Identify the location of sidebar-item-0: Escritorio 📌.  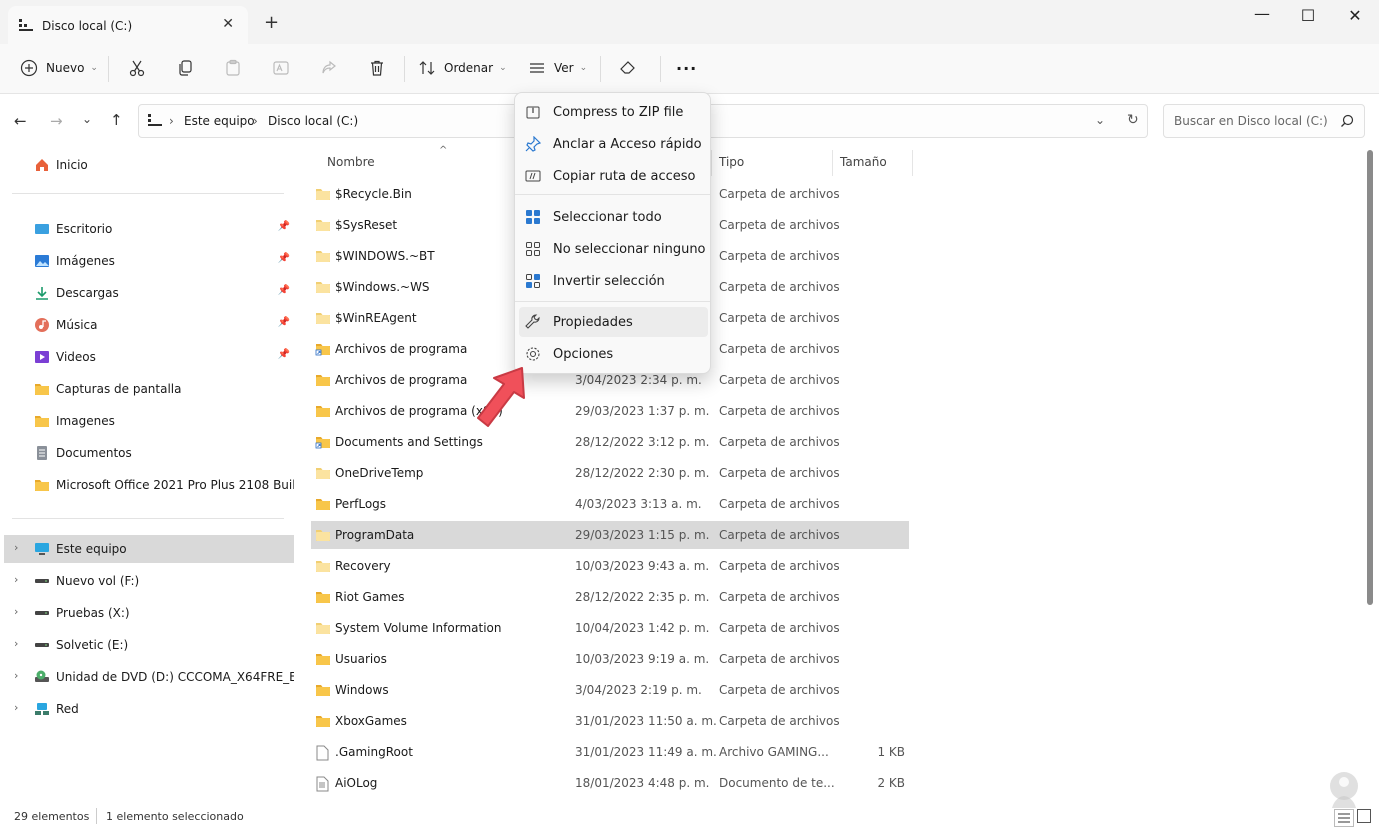
(152, 229).